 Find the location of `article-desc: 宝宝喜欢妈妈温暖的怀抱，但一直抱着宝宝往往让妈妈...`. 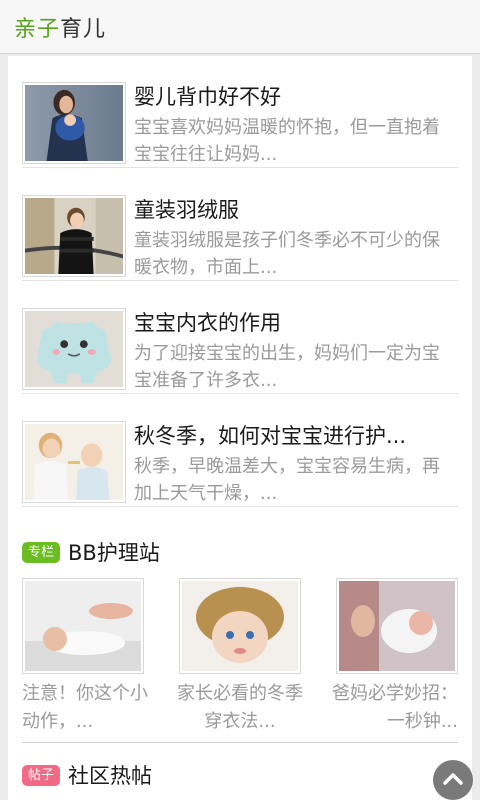

article-desc: 宝宝喜欢妈妈温暖的怀抱，但一直抱着宝宝往往让妈妈... is located at coordinates (287, 141).